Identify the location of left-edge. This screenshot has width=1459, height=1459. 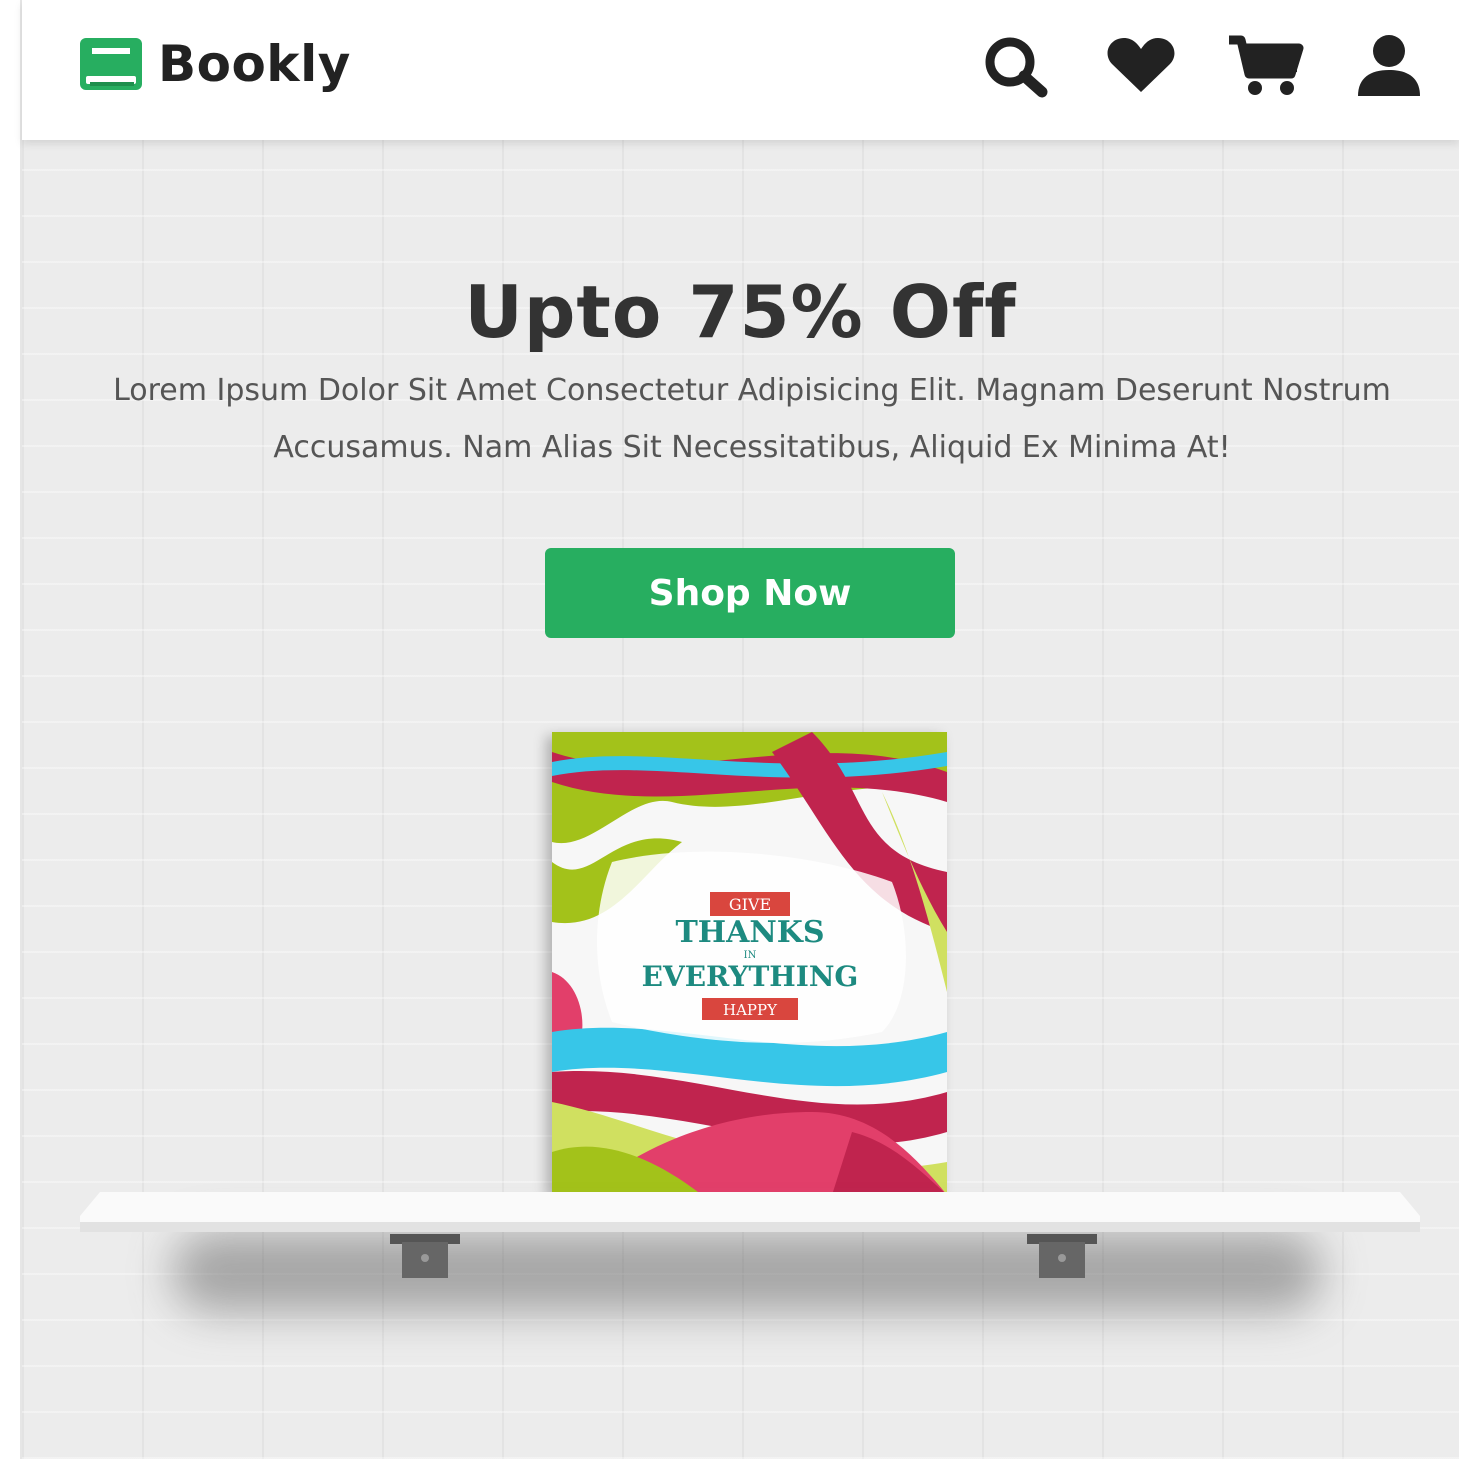
(11, 729).